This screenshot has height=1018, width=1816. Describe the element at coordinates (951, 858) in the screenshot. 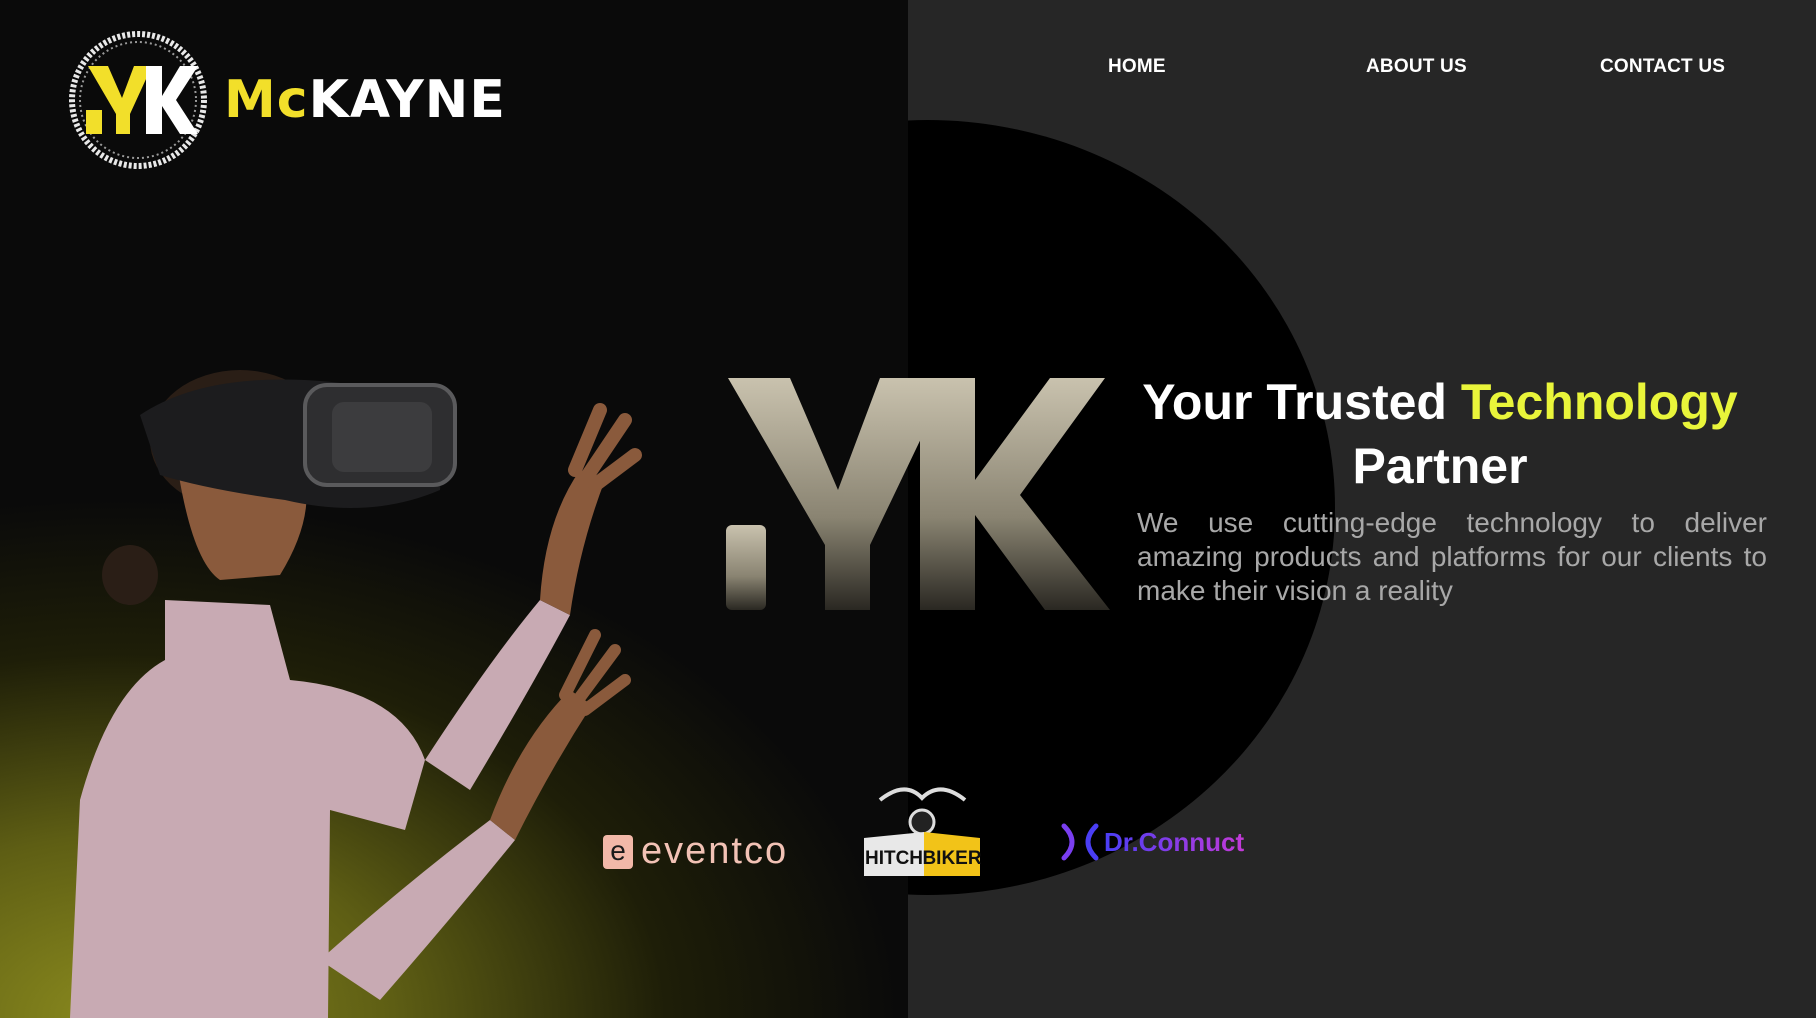

I see `hitchbiker-label-b: BIKER` at that location.